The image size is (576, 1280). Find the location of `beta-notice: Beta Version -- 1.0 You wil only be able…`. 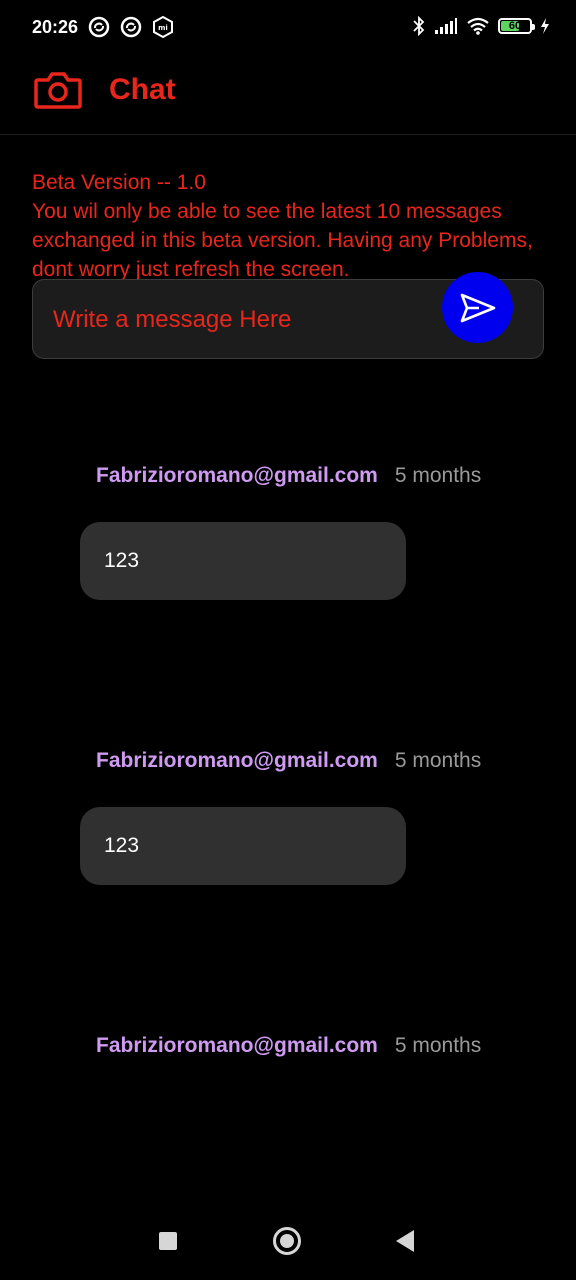

beta-notice: Beta Version -- 1.0 You wil only be able… is located at coordinates (292, 226).